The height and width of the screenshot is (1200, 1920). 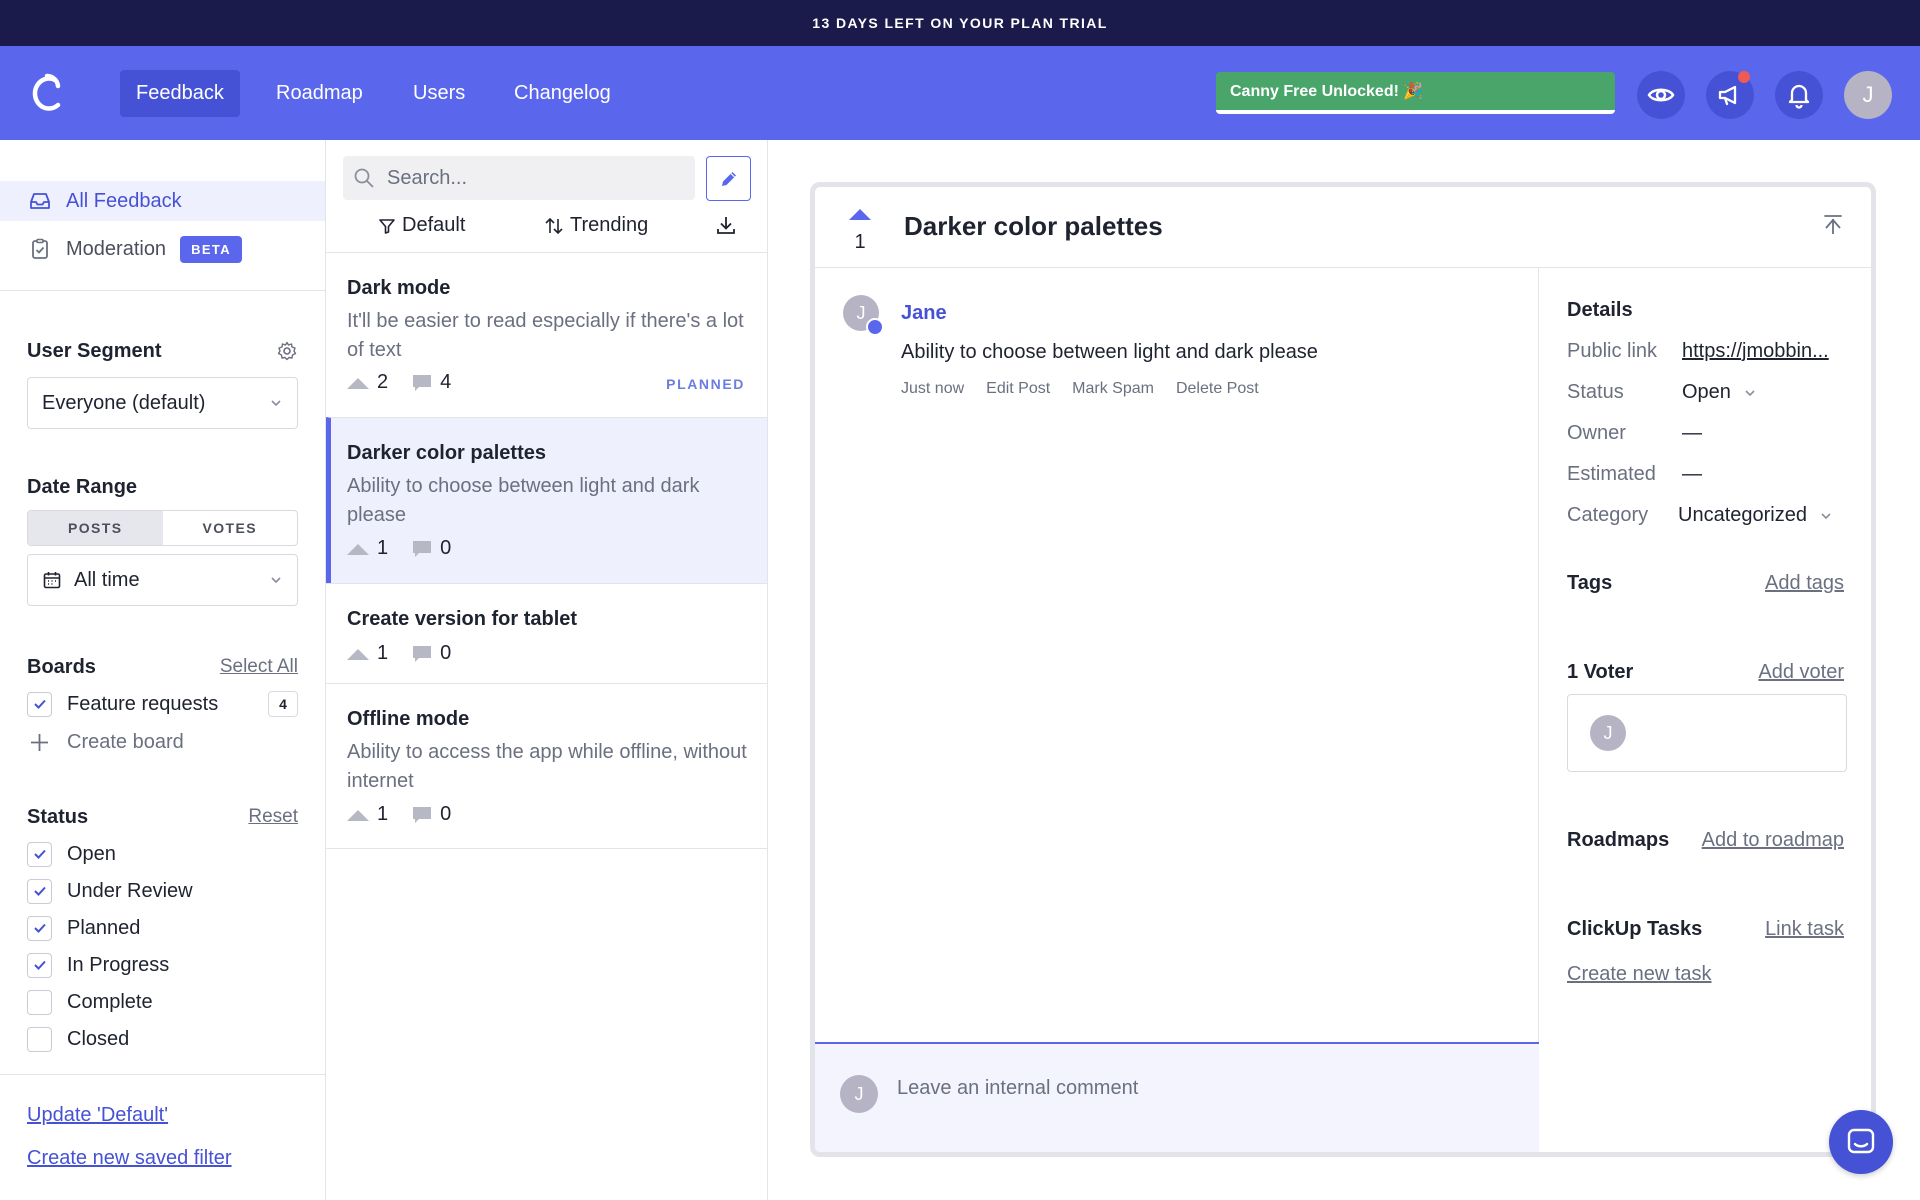 I want to click on status-planned: Planned, so click(x=83, y=928).